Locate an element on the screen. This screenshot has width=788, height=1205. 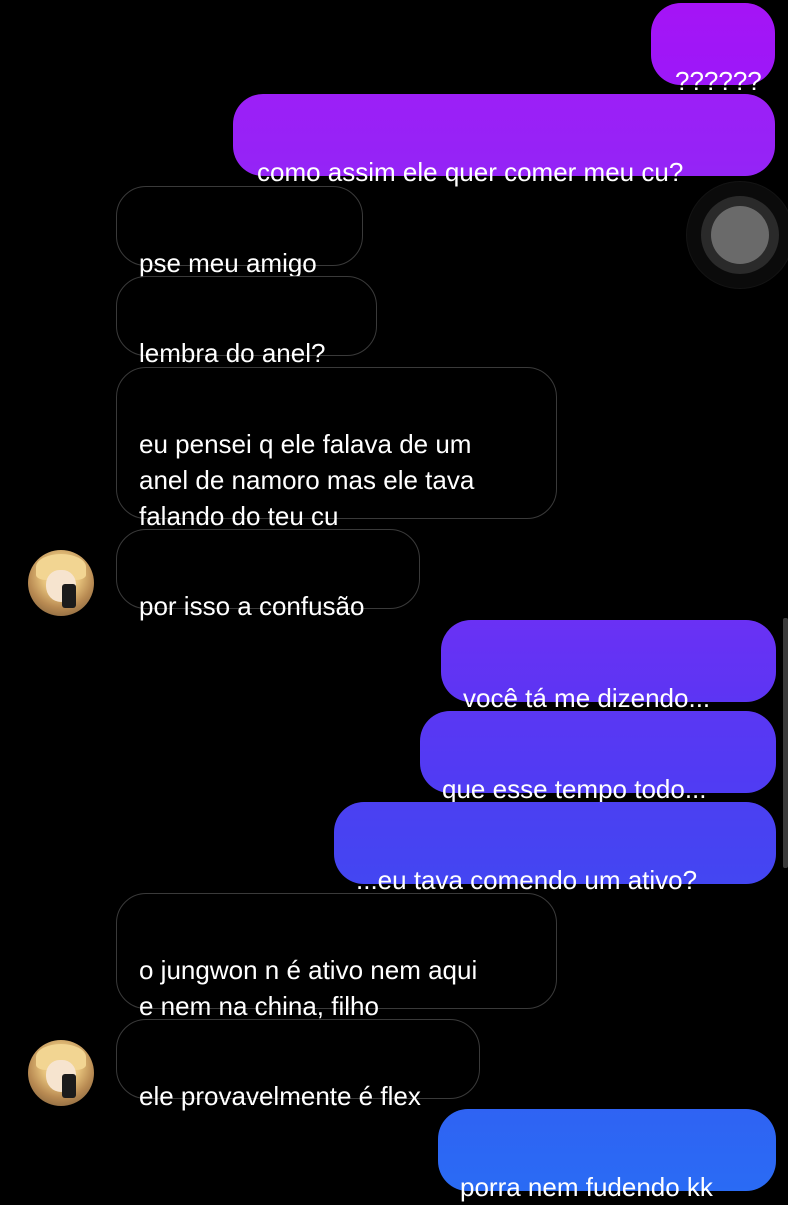
message-text: ...eu tava comendo um ativo? is located at coordinates (527, 880).